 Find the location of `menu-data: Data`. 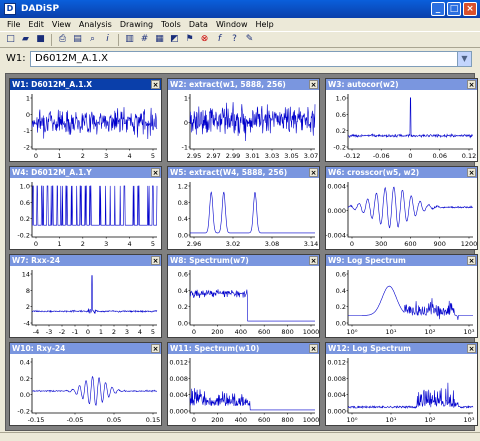

menu-data: Data is located at coordinates (198, 24).